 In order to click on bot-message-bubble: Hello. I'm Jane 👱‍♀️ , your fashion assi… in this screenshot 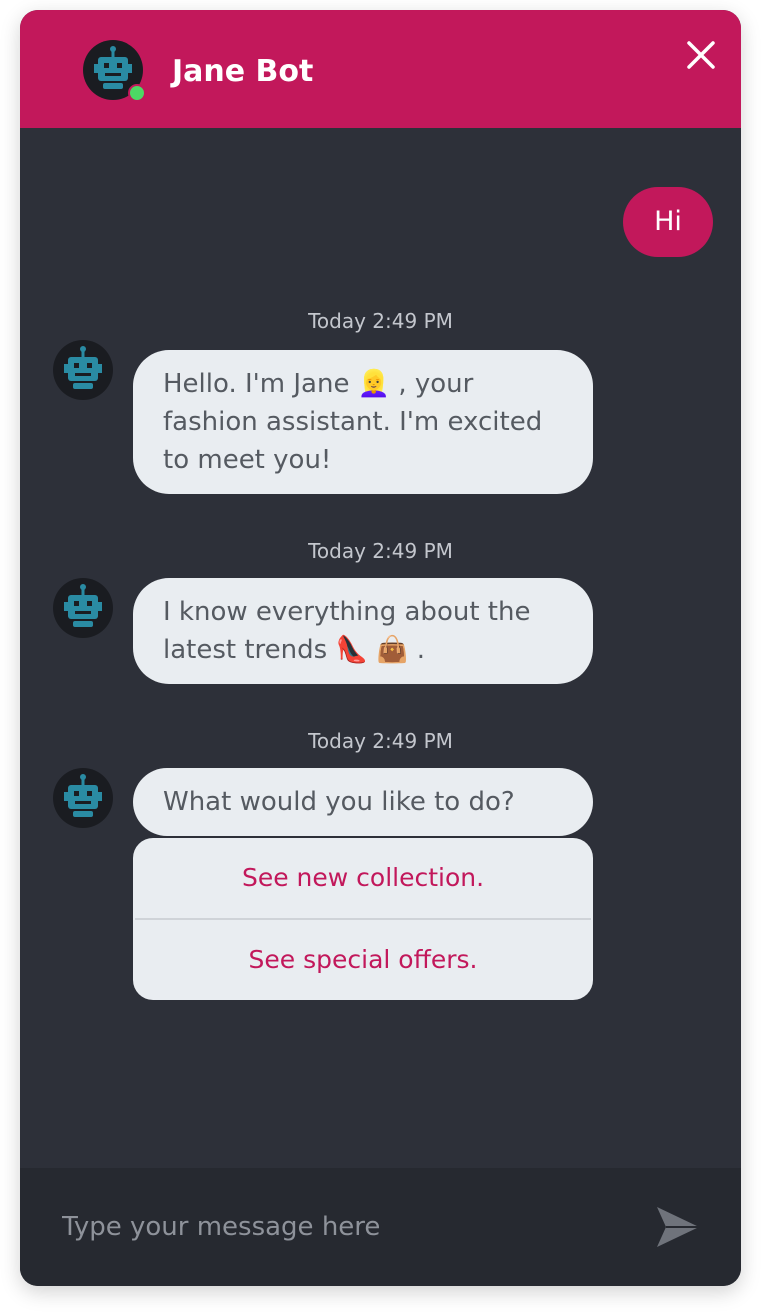, I will do `click(363, 422)`.